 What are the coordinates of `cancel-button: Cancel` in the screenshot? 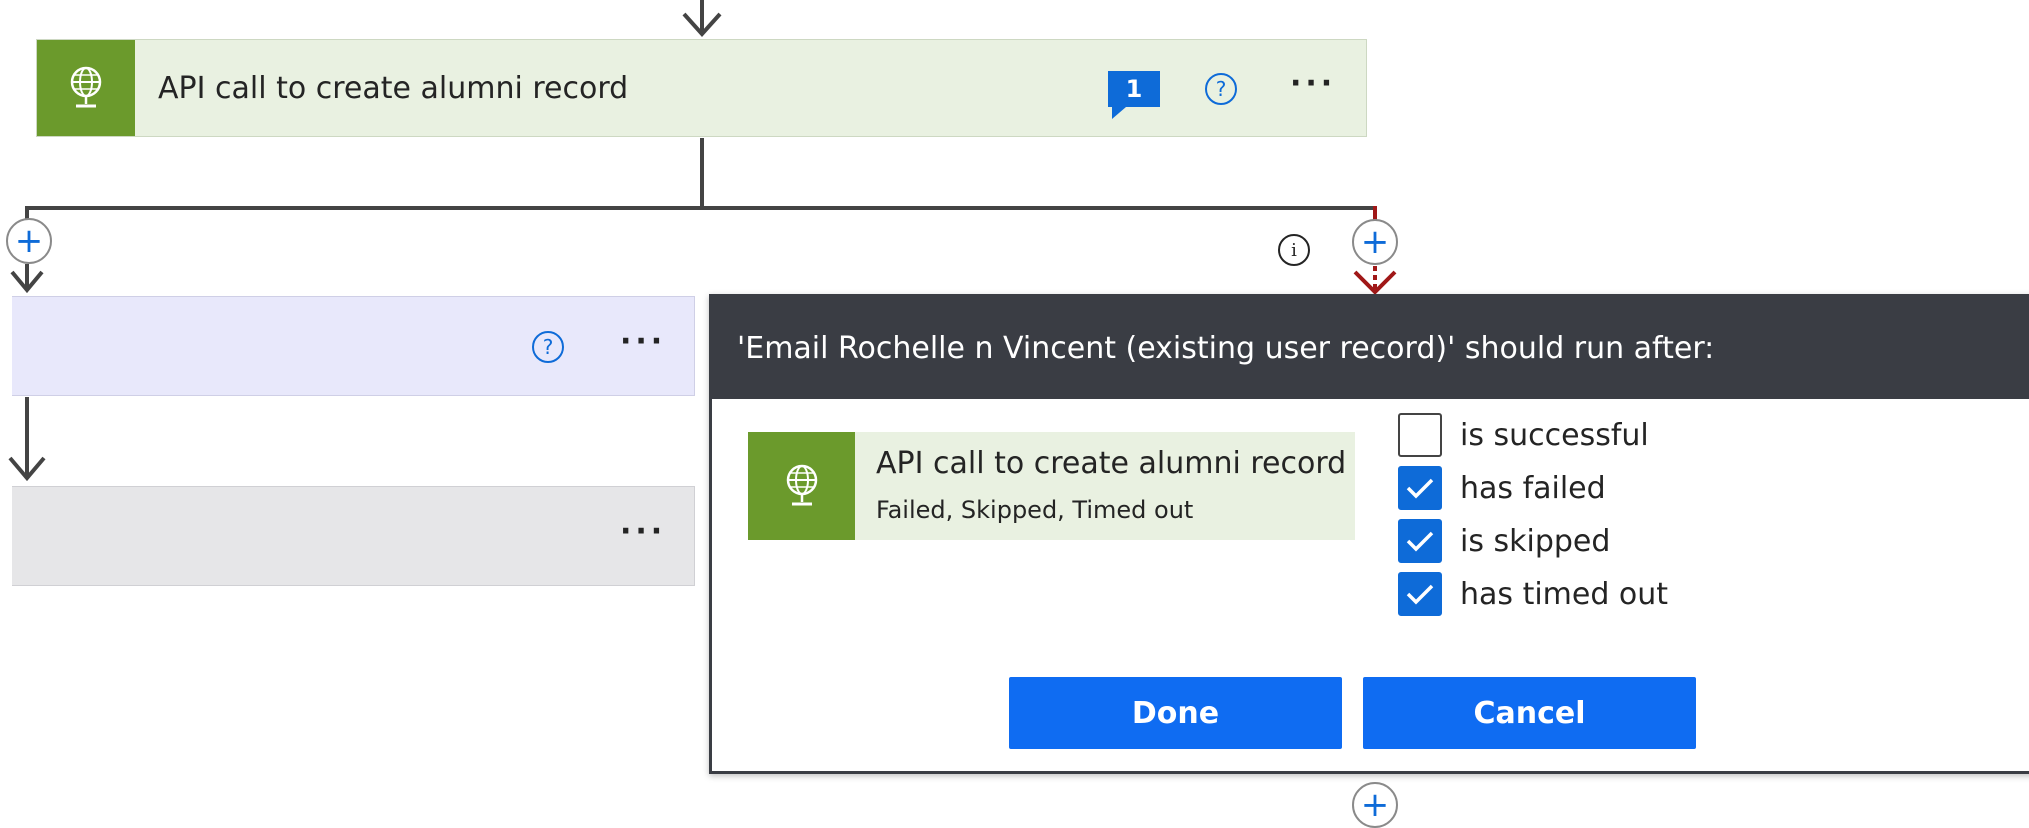 It's located at (1529, 713).